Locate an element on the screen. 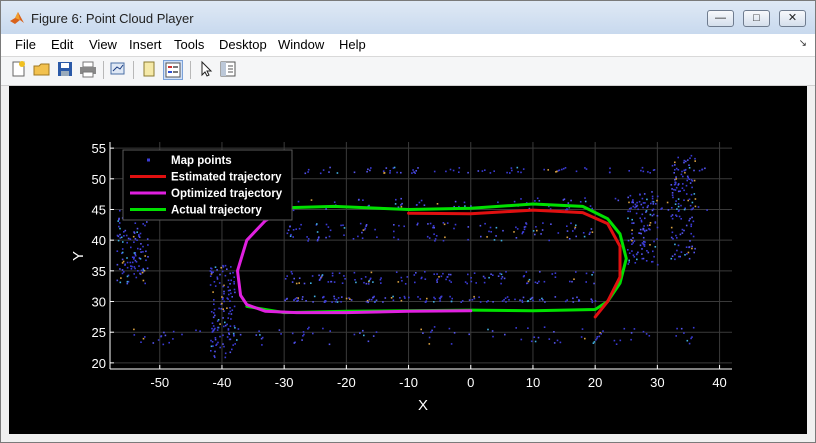  property-editor-button is located at coordinates (229, 70).